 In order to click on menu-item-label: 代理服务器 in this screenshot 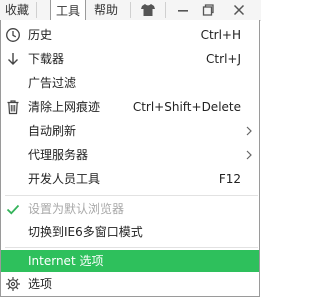, I will do `click(58, 155)`.